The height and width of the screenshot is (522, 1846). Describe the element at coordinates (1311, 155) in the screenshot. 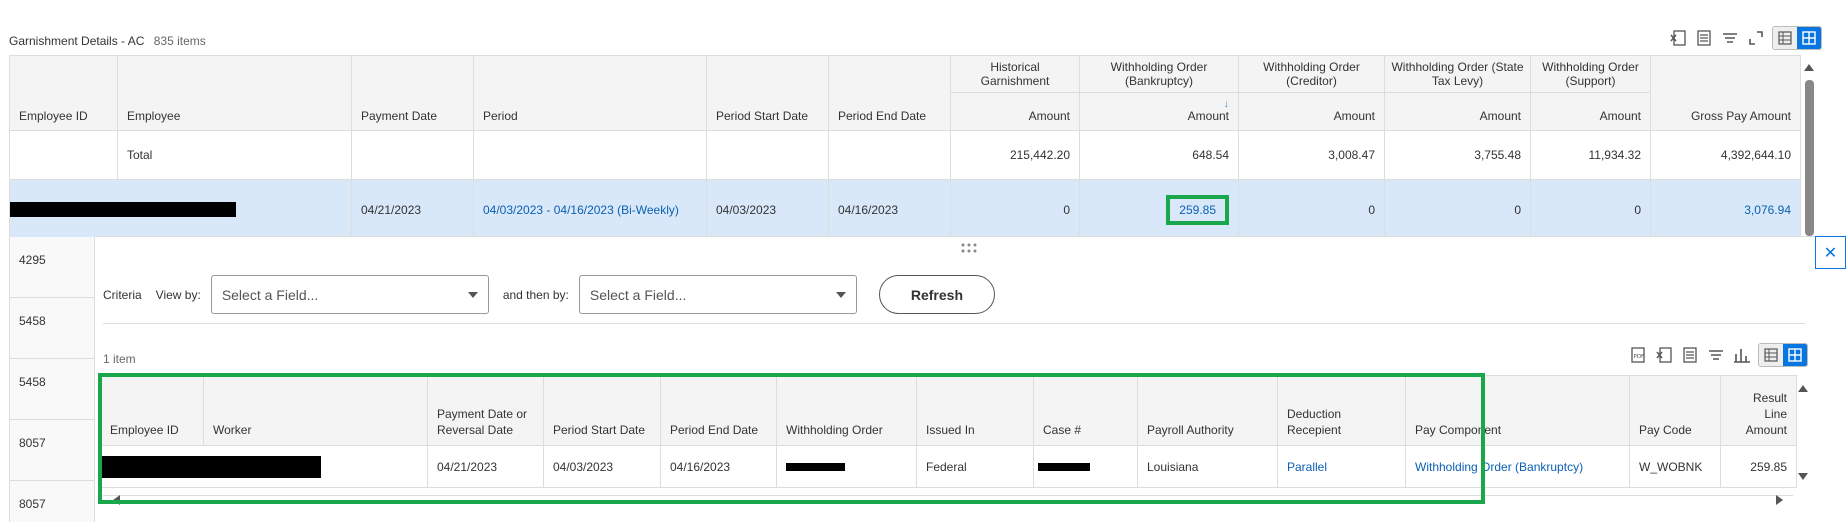

I see `total-creditor: 3,008.47` at that location.